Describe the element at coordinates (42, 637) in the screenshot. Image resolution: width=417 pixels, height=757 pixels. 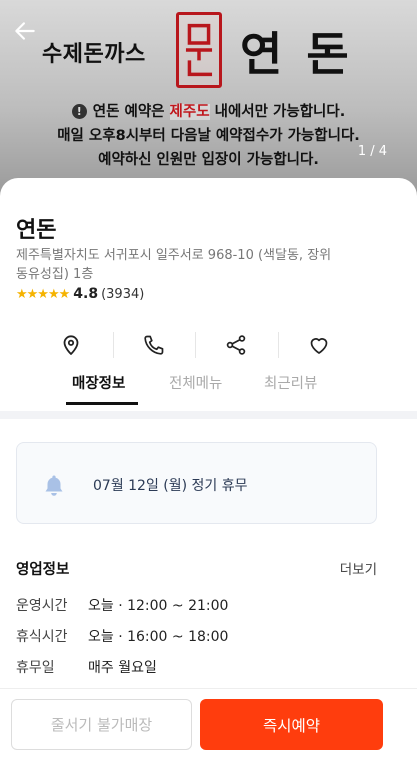
I see `info-label: 휴식시간` at that location.